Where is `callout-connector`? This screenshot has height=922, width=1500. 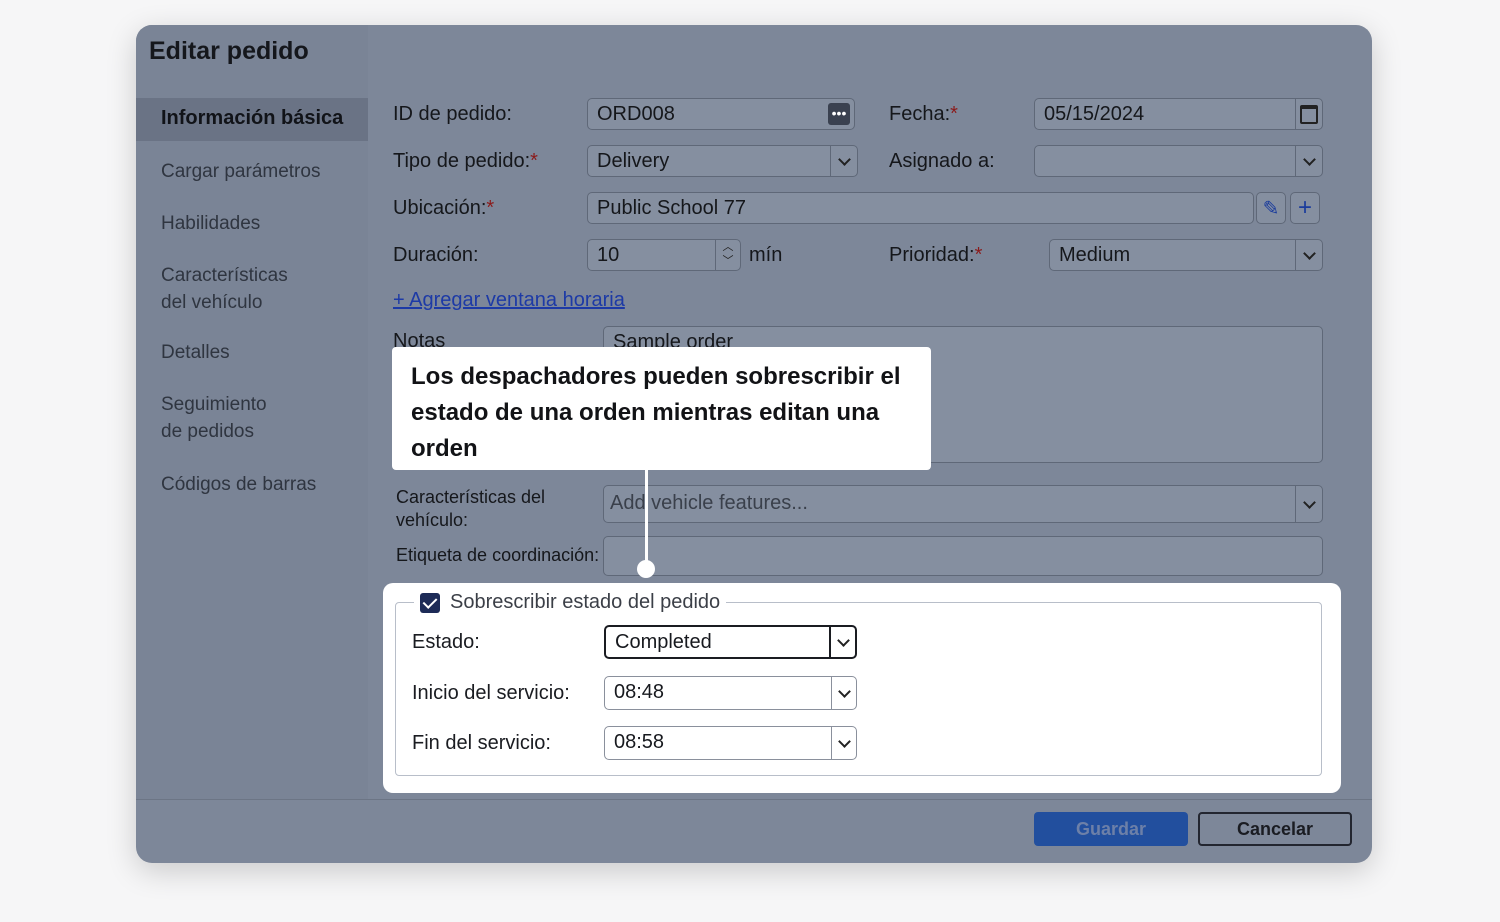 callout-connector is located at coordinates (646, 519).